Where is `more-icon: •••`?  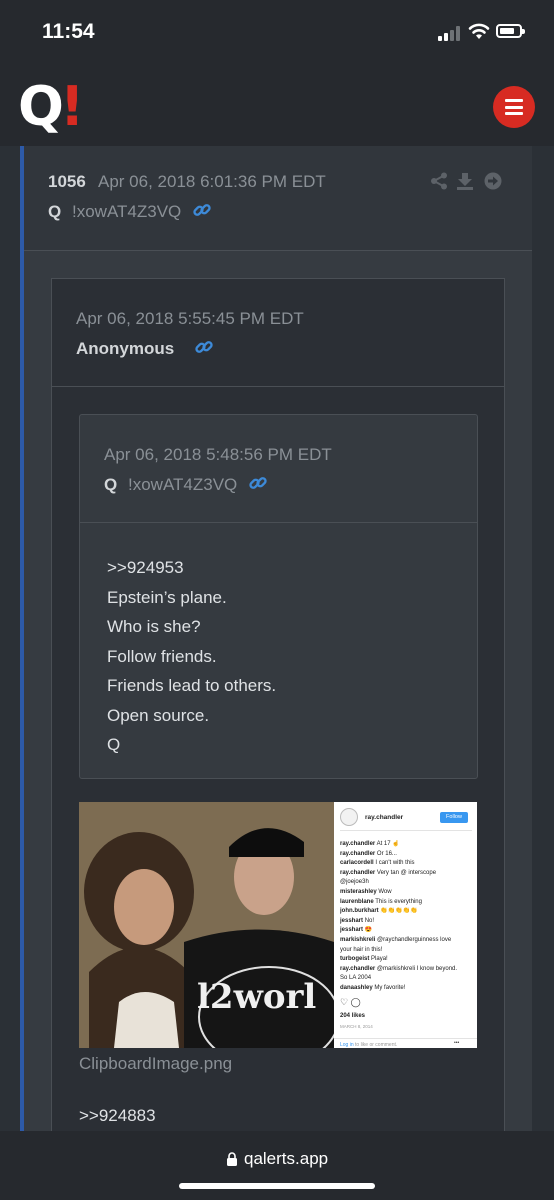
more-icon: ••• is located at coordinates (457, 1043).